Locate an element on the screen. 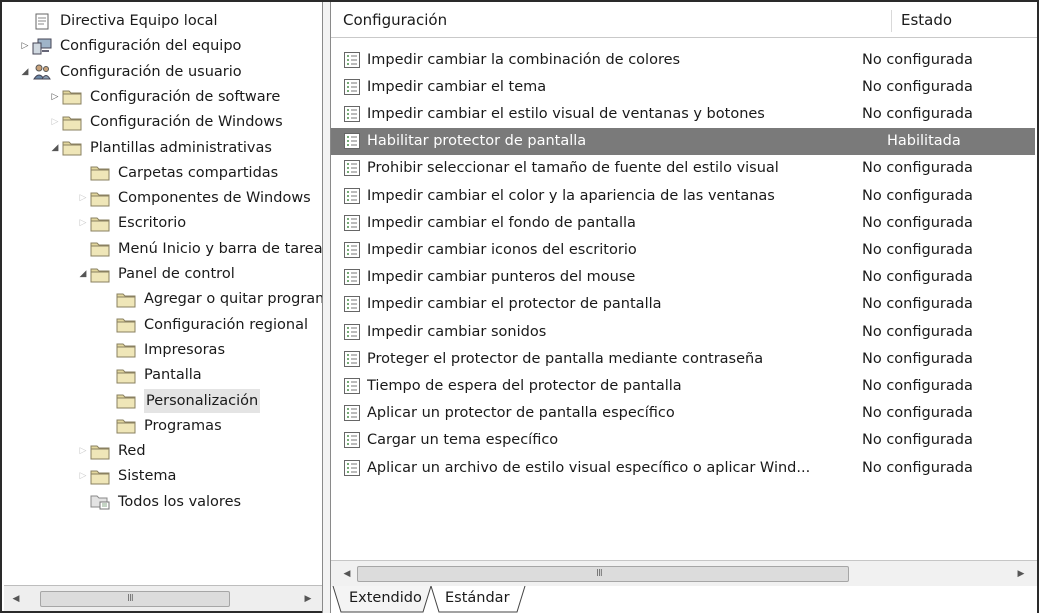 Image resolution: width=1039 pixels, height=613 pixels. tree-item: Carpetas compartidas is located at coordinates (177, 173).